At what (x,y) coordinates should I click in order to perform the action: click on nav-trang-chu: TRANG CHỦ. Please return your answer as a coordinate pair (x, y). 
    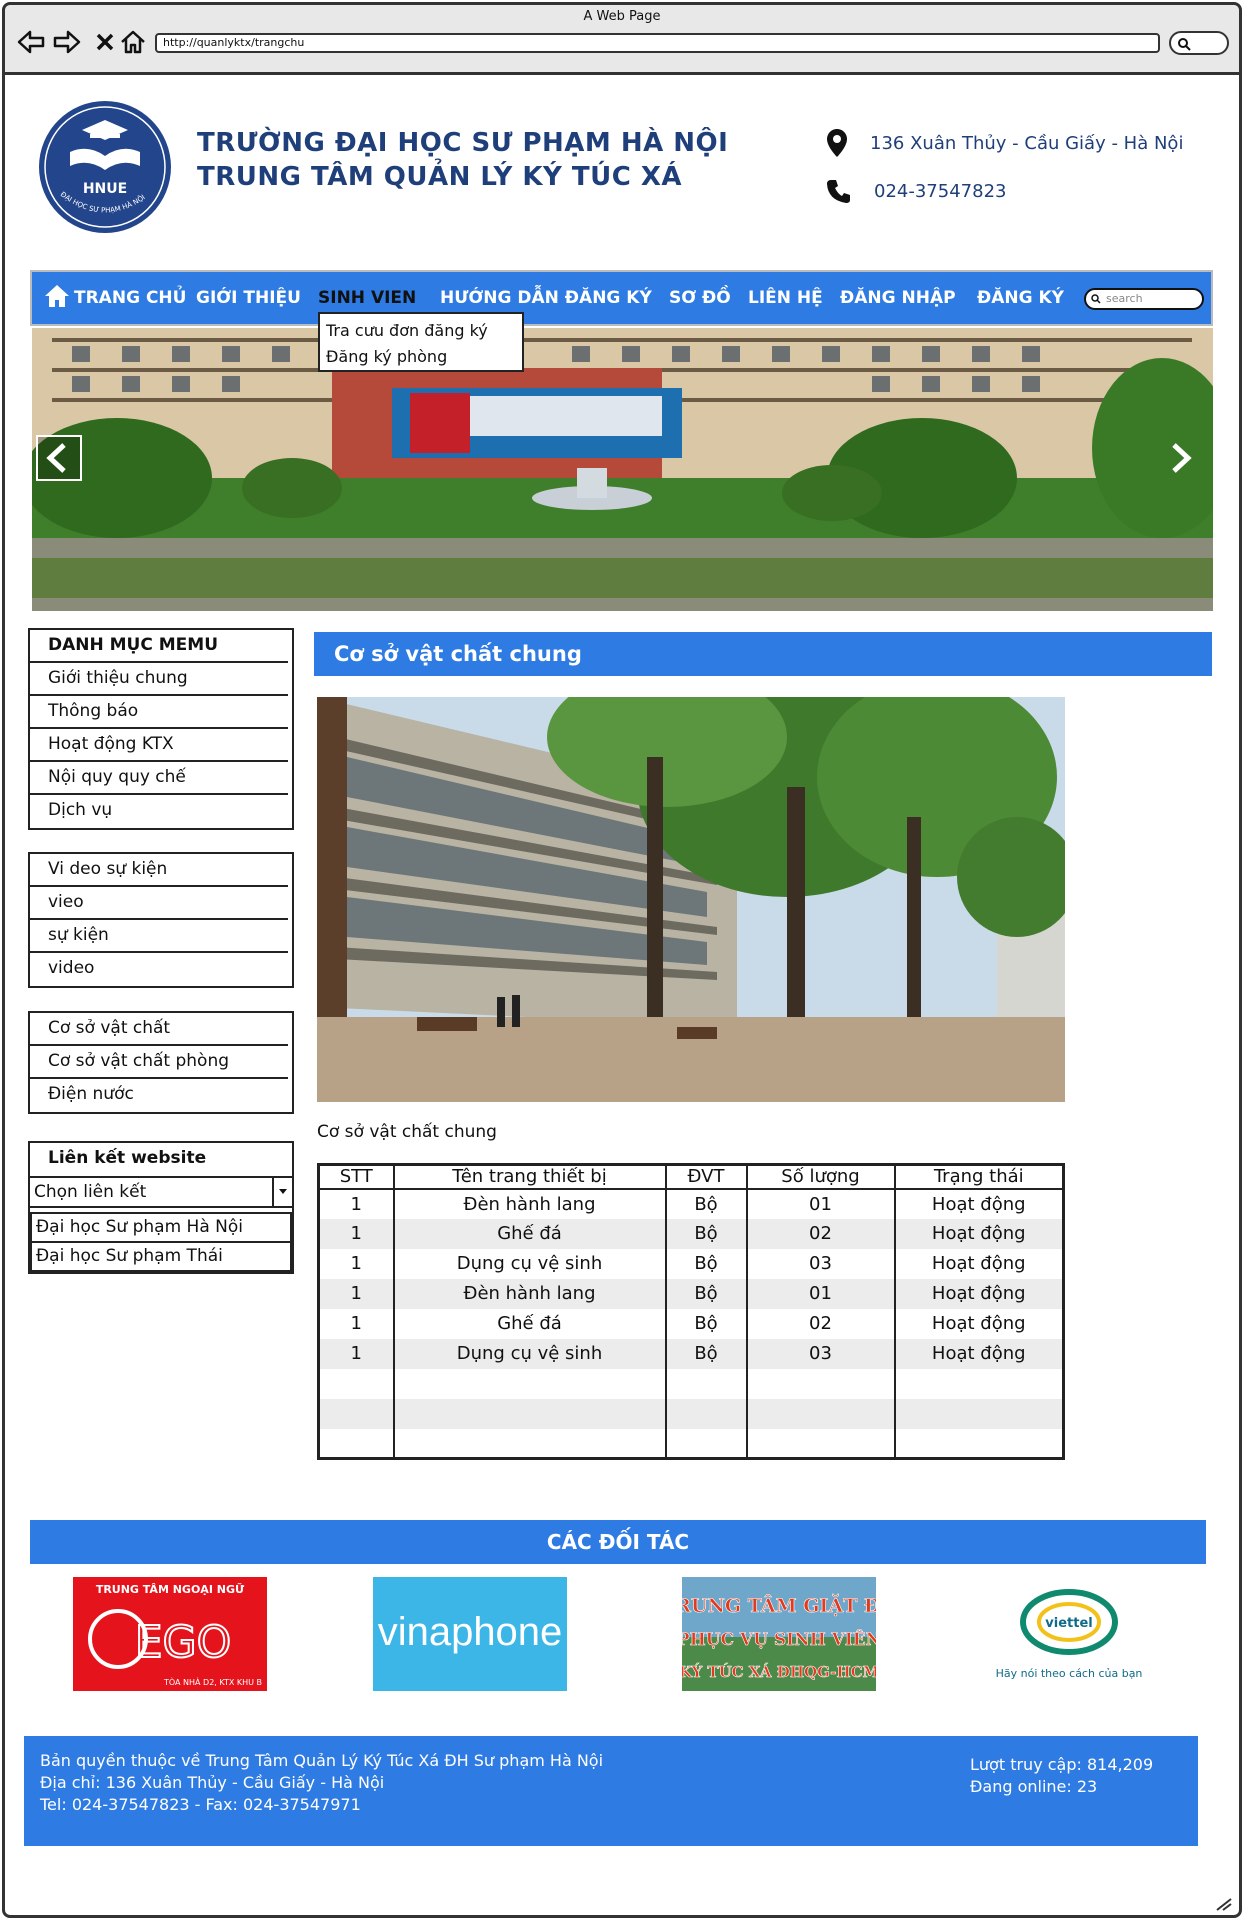
    Looking at the image, I should click on (130, 298).